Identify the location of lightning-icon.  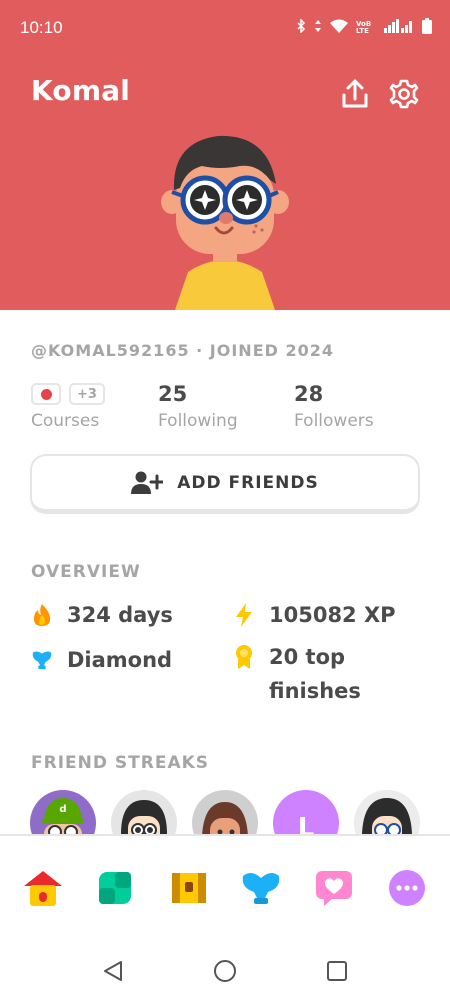
(244, 615).